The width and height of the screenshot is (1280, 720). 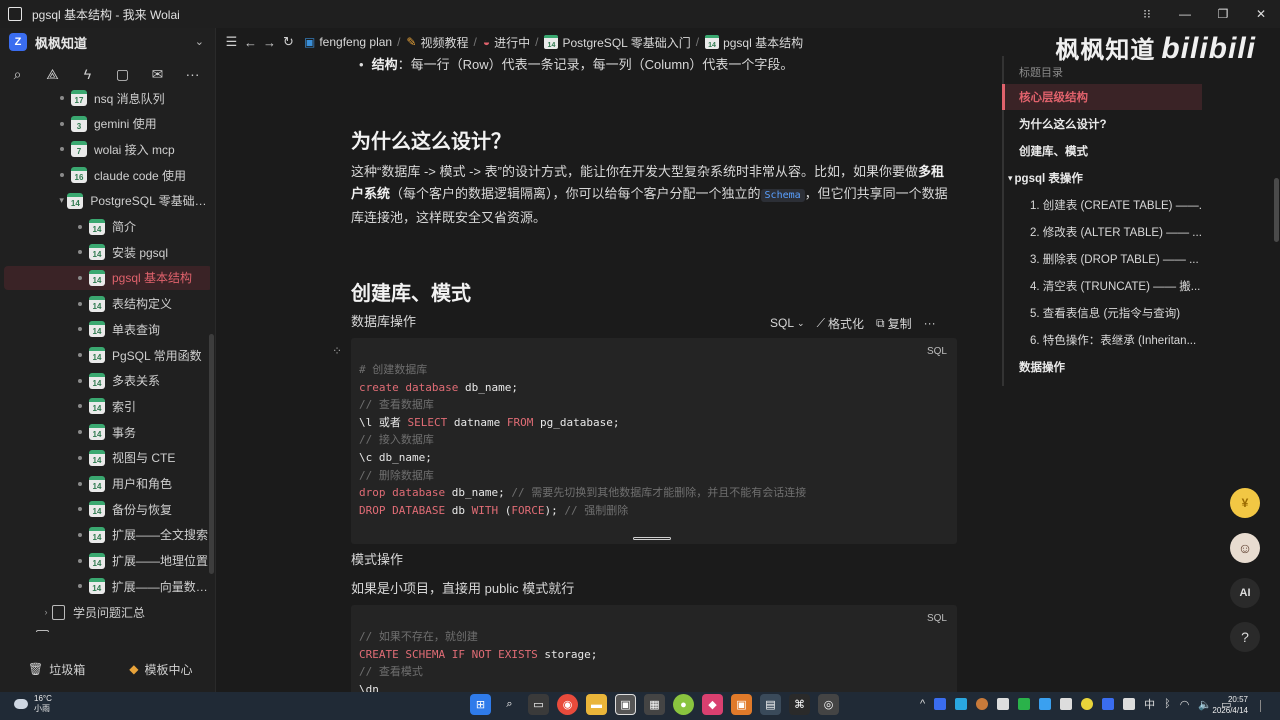 I want to click on chevron-down-icon: ▾, so click(x=1010, y=178).